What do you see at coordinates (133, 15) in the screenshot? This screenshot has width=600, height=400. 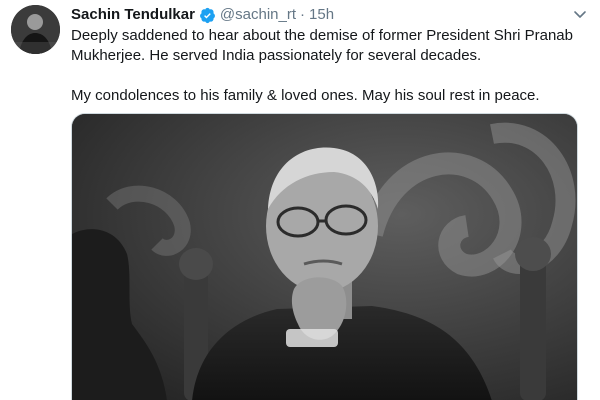 I see `display-name: Sachin Tendulkar` at bounding box center [133, 15].